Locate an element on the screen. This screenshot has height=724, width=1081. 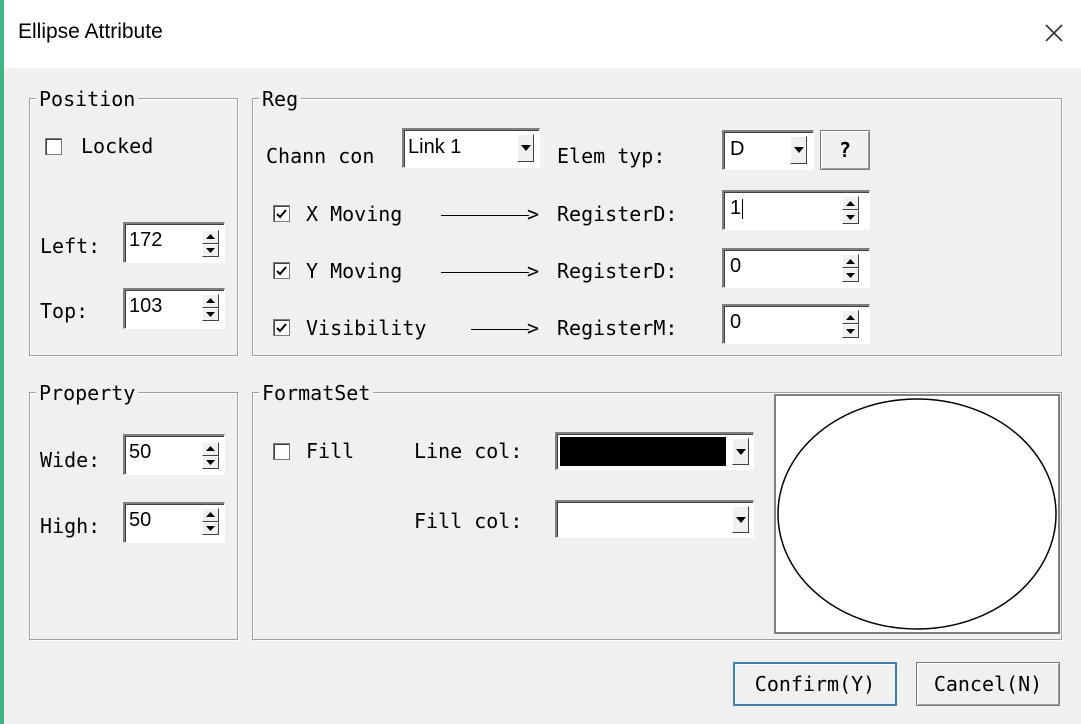
visibility-register-label: RegisterM: is located at coordinates (617, 328).